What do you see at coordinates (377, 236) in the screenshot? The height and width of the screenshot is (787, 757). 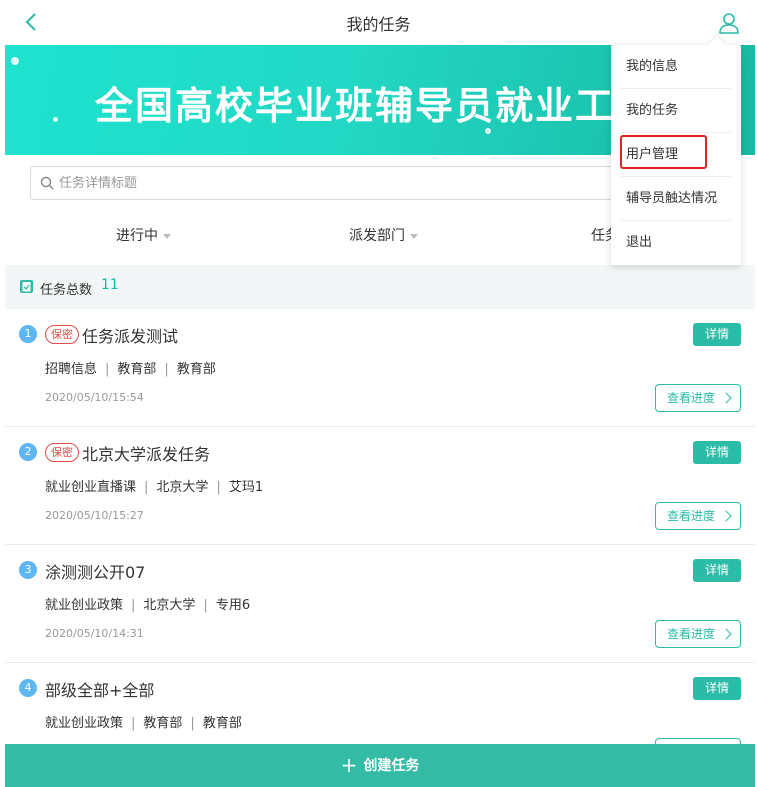 I see `filter-department-label: 派发部门` at bounding box center [377, 236].